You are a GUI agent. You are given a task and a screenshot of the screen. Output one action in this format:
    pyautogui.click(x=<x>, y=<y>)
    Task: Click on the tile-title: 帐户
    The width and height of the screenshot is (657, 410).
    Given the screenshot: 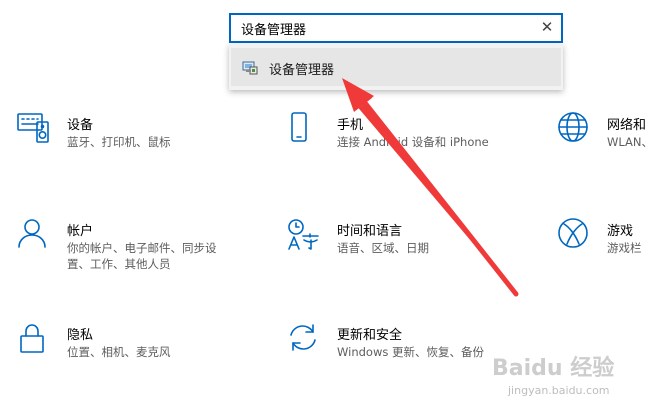 What is the action you would take?
    pyautogui.click(x=80, y=231)
    